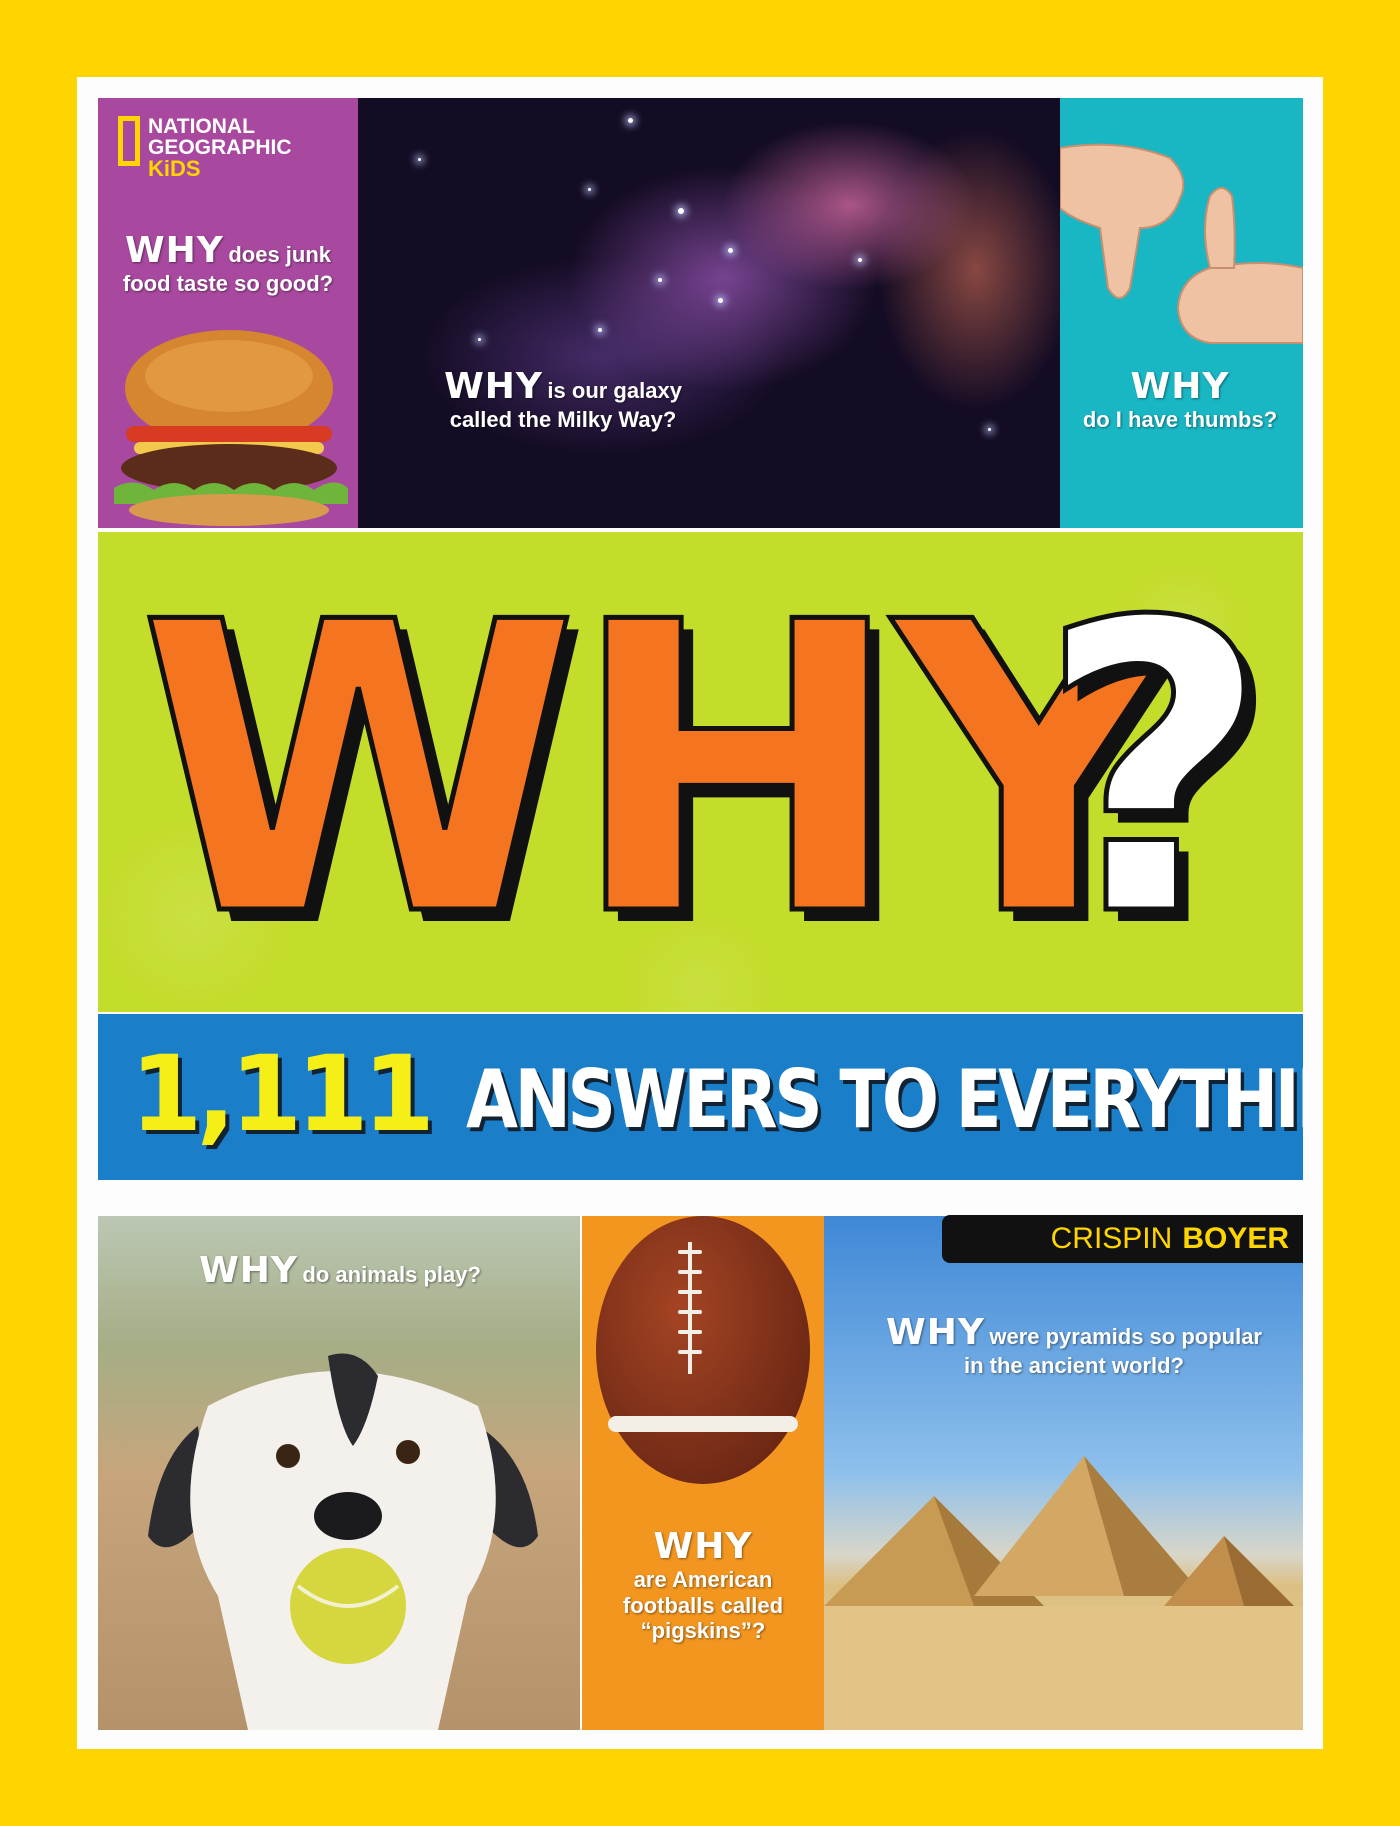  I want to click on author-first-name: CRISPIN, so click(1111, 1238).